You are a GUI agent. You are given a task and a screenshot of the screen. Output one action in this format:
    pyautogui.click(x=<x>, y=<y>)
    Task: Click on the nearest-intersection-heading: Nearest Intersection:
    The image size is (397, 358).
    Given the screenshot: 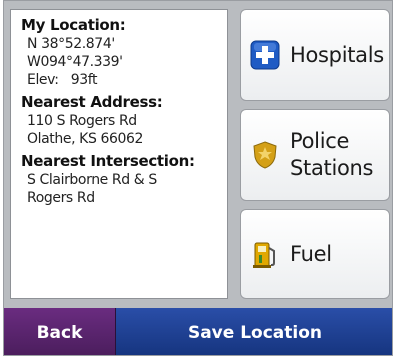 What is the action you would take?
    pyautogui.click(x=108, y=161)
    